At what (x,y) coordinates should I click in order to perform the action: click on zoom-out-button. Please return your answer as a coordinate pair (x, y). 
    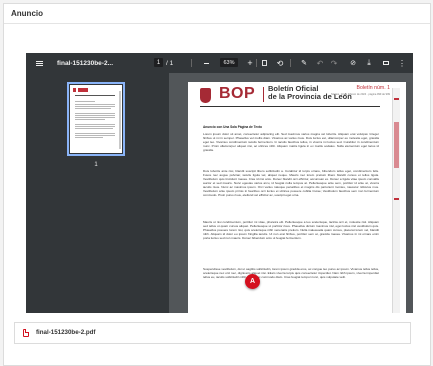
    Looking at the image, I should click on (206, 63).